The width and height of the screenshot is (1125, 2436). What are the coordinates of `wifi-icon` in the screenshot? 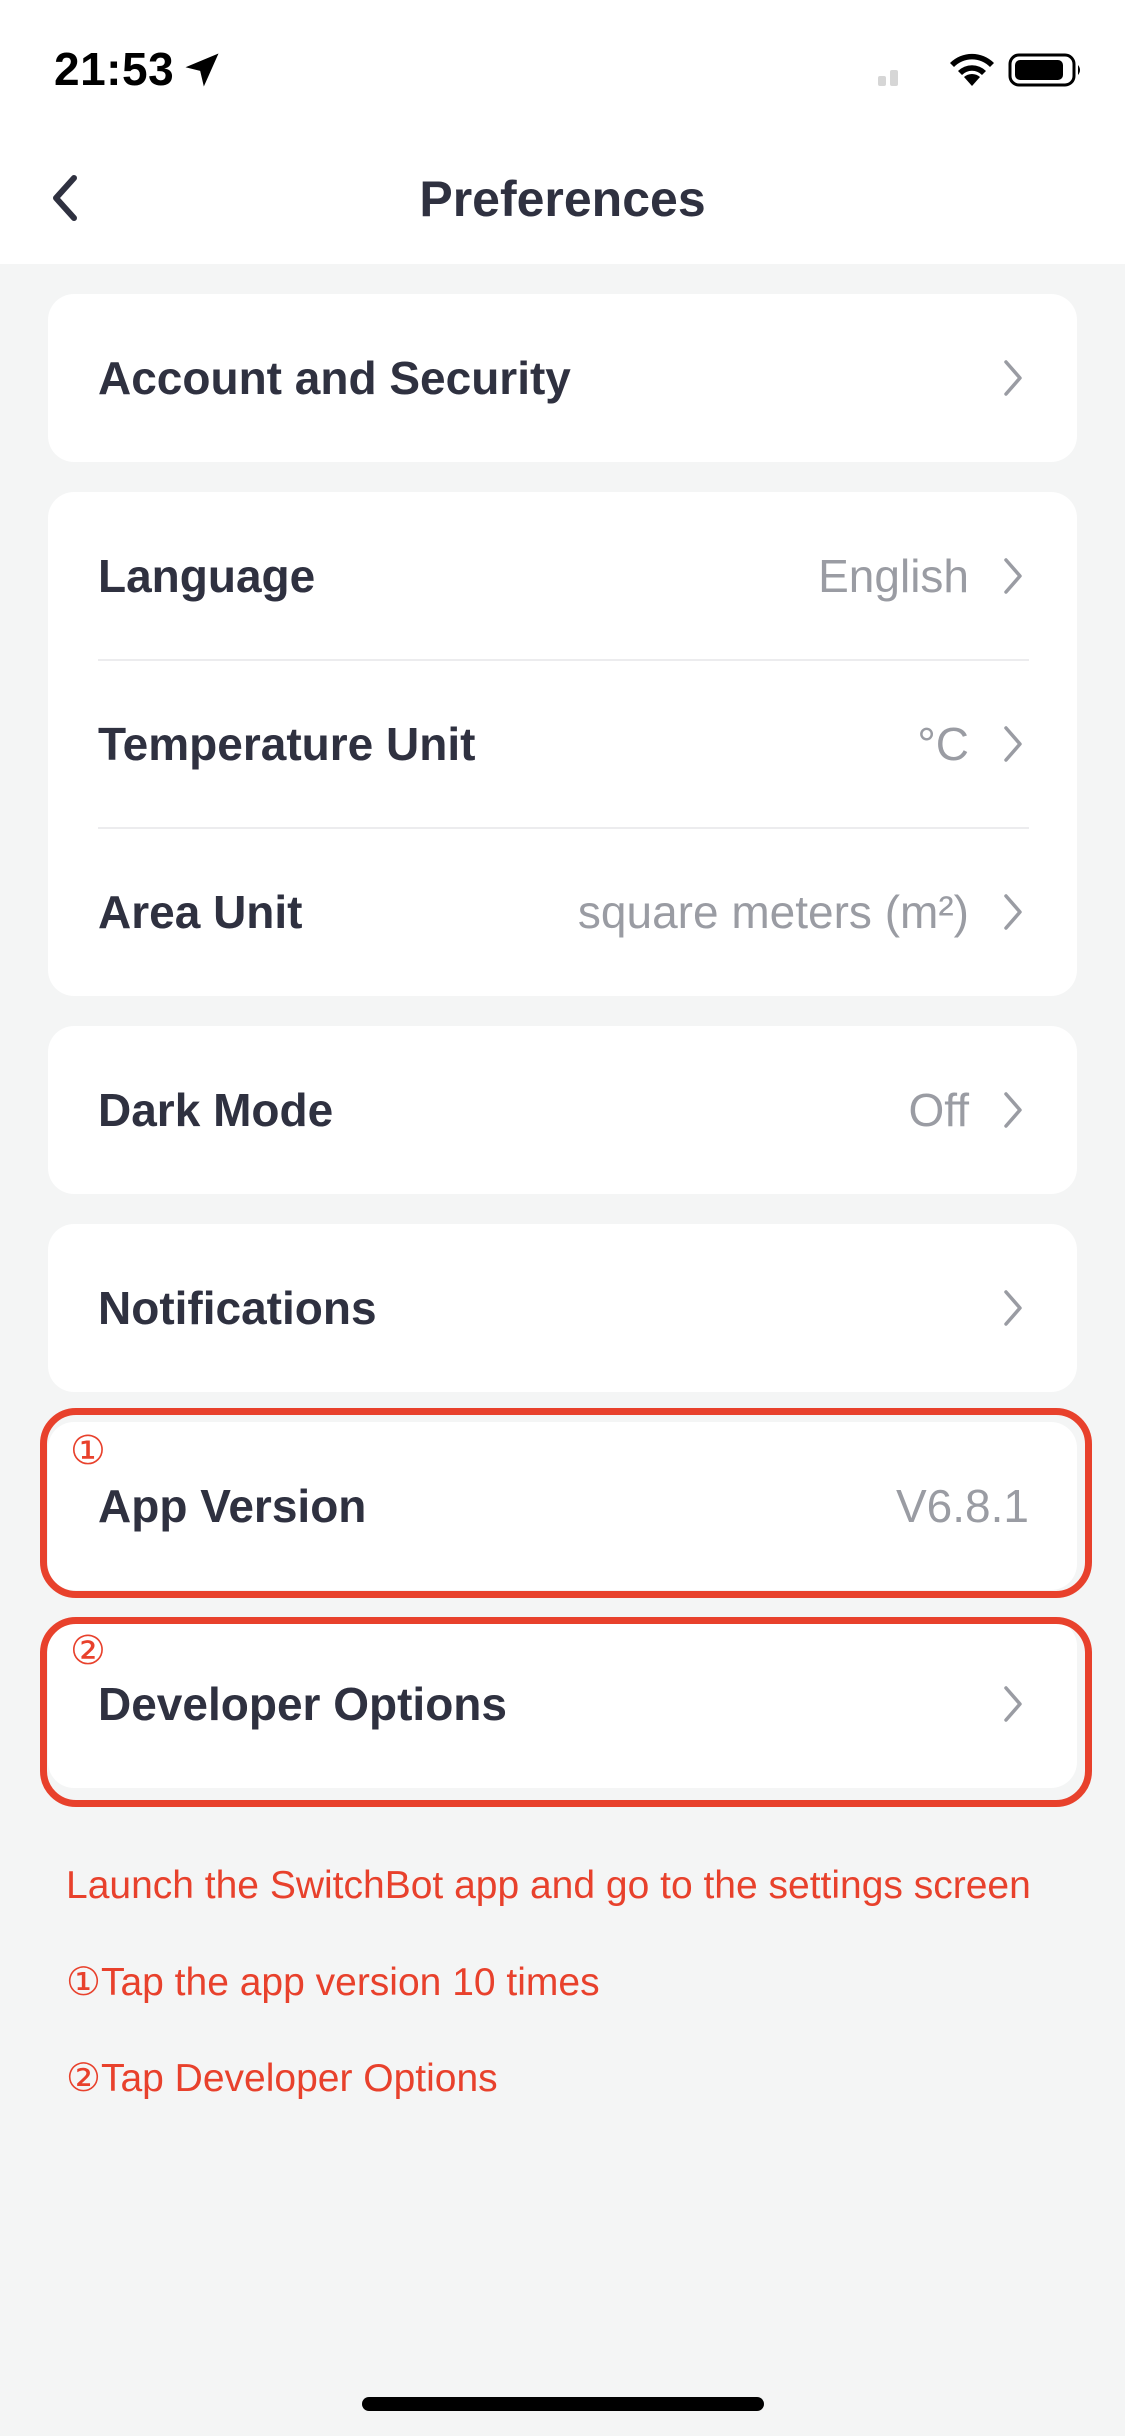 It's located at (972, 69).